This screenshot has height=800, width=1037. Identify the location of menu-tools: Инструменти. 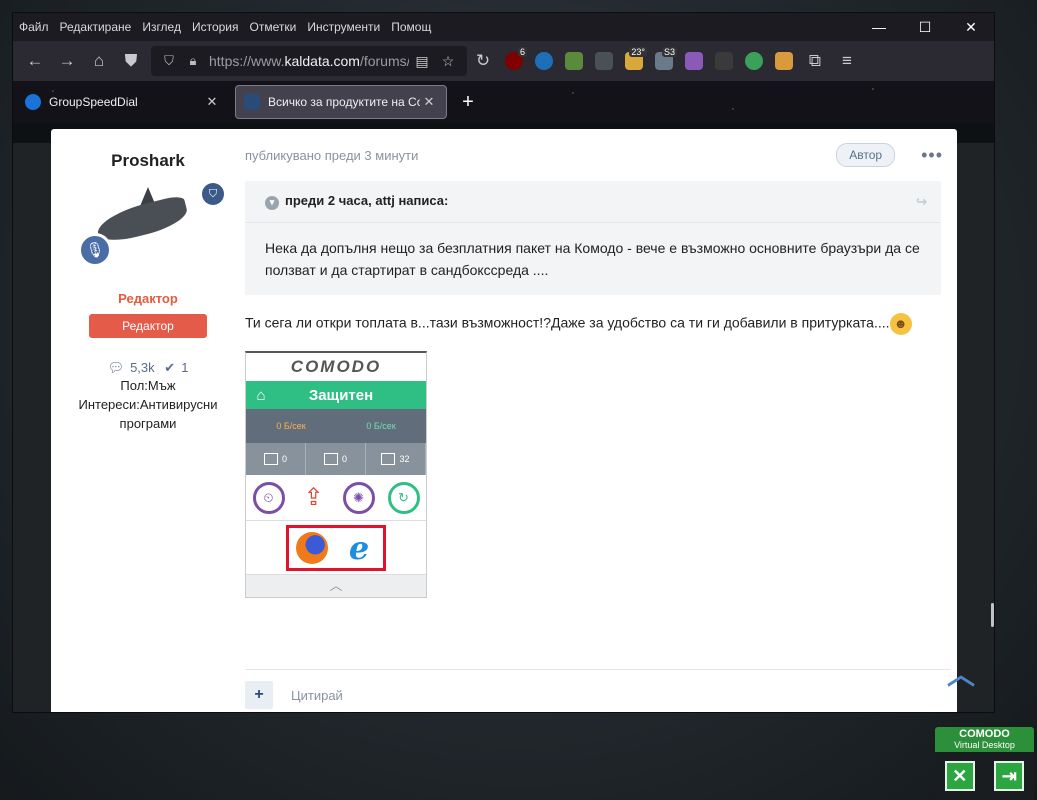
(343, 27).